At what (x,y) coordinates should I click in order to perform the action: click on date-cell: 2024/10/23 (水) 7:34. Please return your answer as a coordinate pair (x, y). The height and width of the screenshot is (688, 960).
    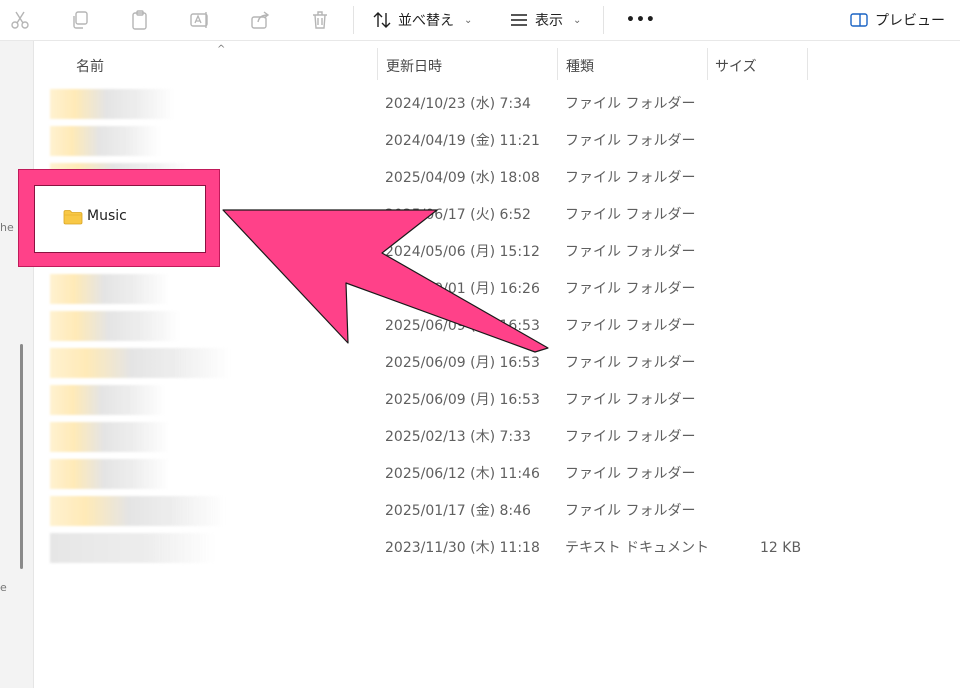
    Looking at the image, I should click on (458, 104).